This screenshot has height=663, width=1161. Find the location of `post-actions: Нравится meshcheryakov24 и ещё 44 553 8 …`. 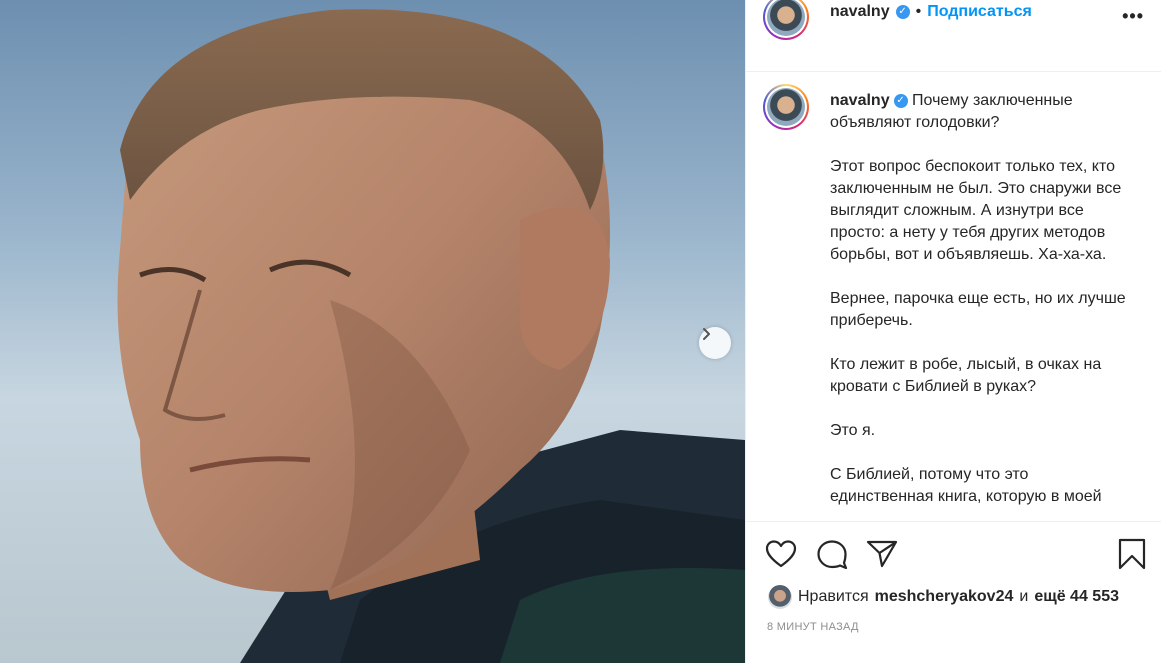

post-actions: Нравится meshcheryakov24 и ещё 44 553 8 … is located at coordinates (953, 592).